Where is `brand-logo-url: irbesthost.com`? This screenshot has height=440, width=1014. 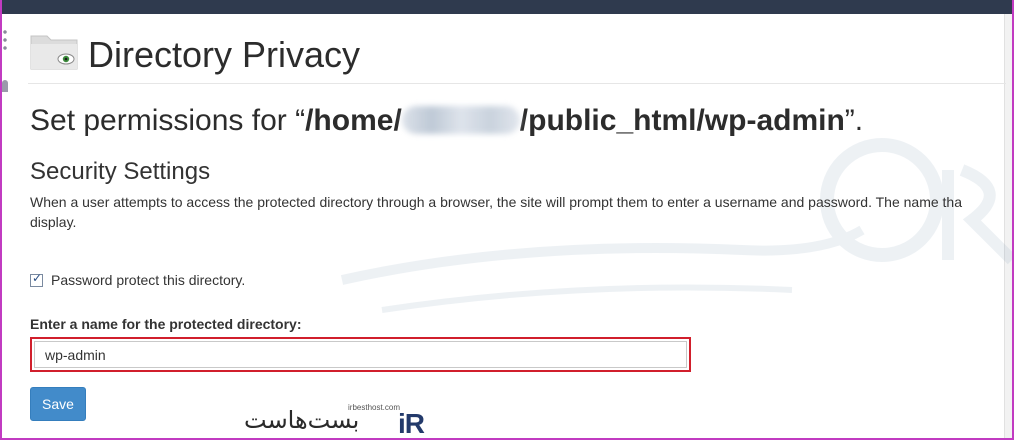 brand-logo-url: irbesthost.com is located at coordinates (374, 407).